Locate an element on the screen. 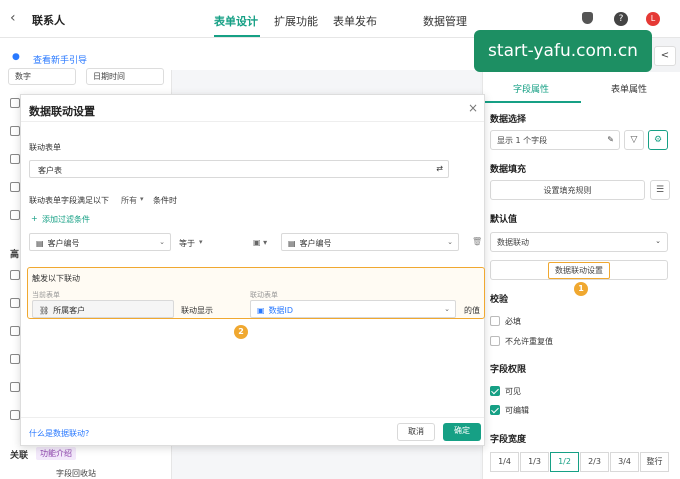 The width and height of the screenshot is (680, 479). radio-icon is located at coordinates (15, 103).